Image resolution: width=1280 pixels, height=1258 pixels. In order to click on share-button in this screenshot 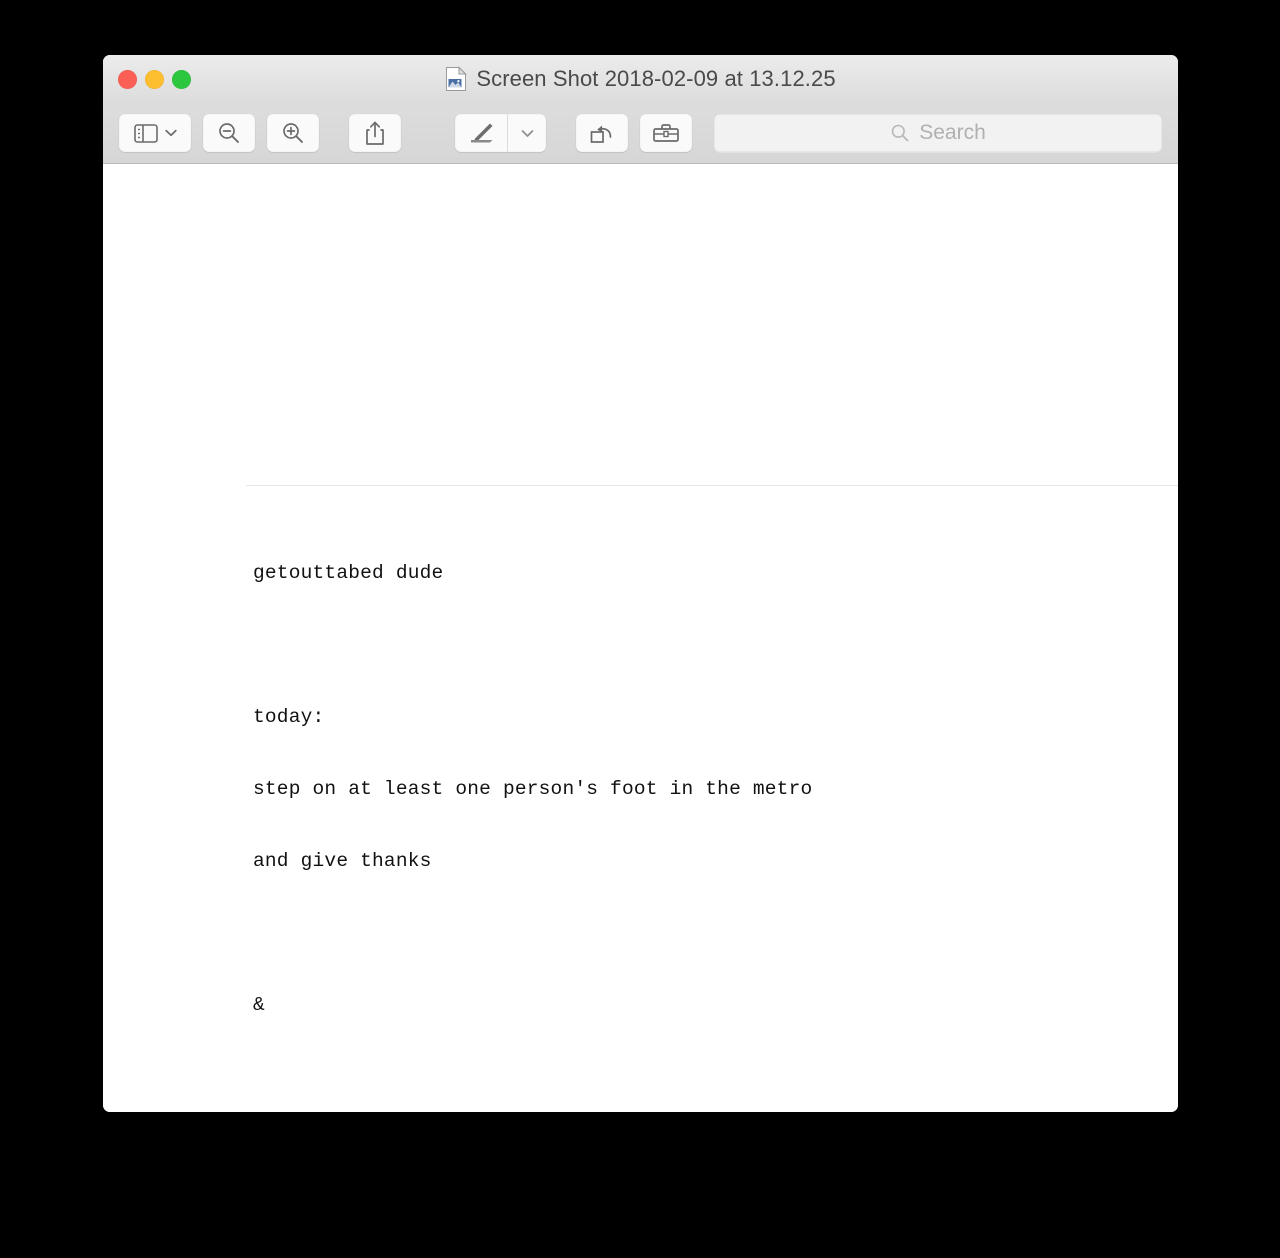, I will do `click(375, 133)`.